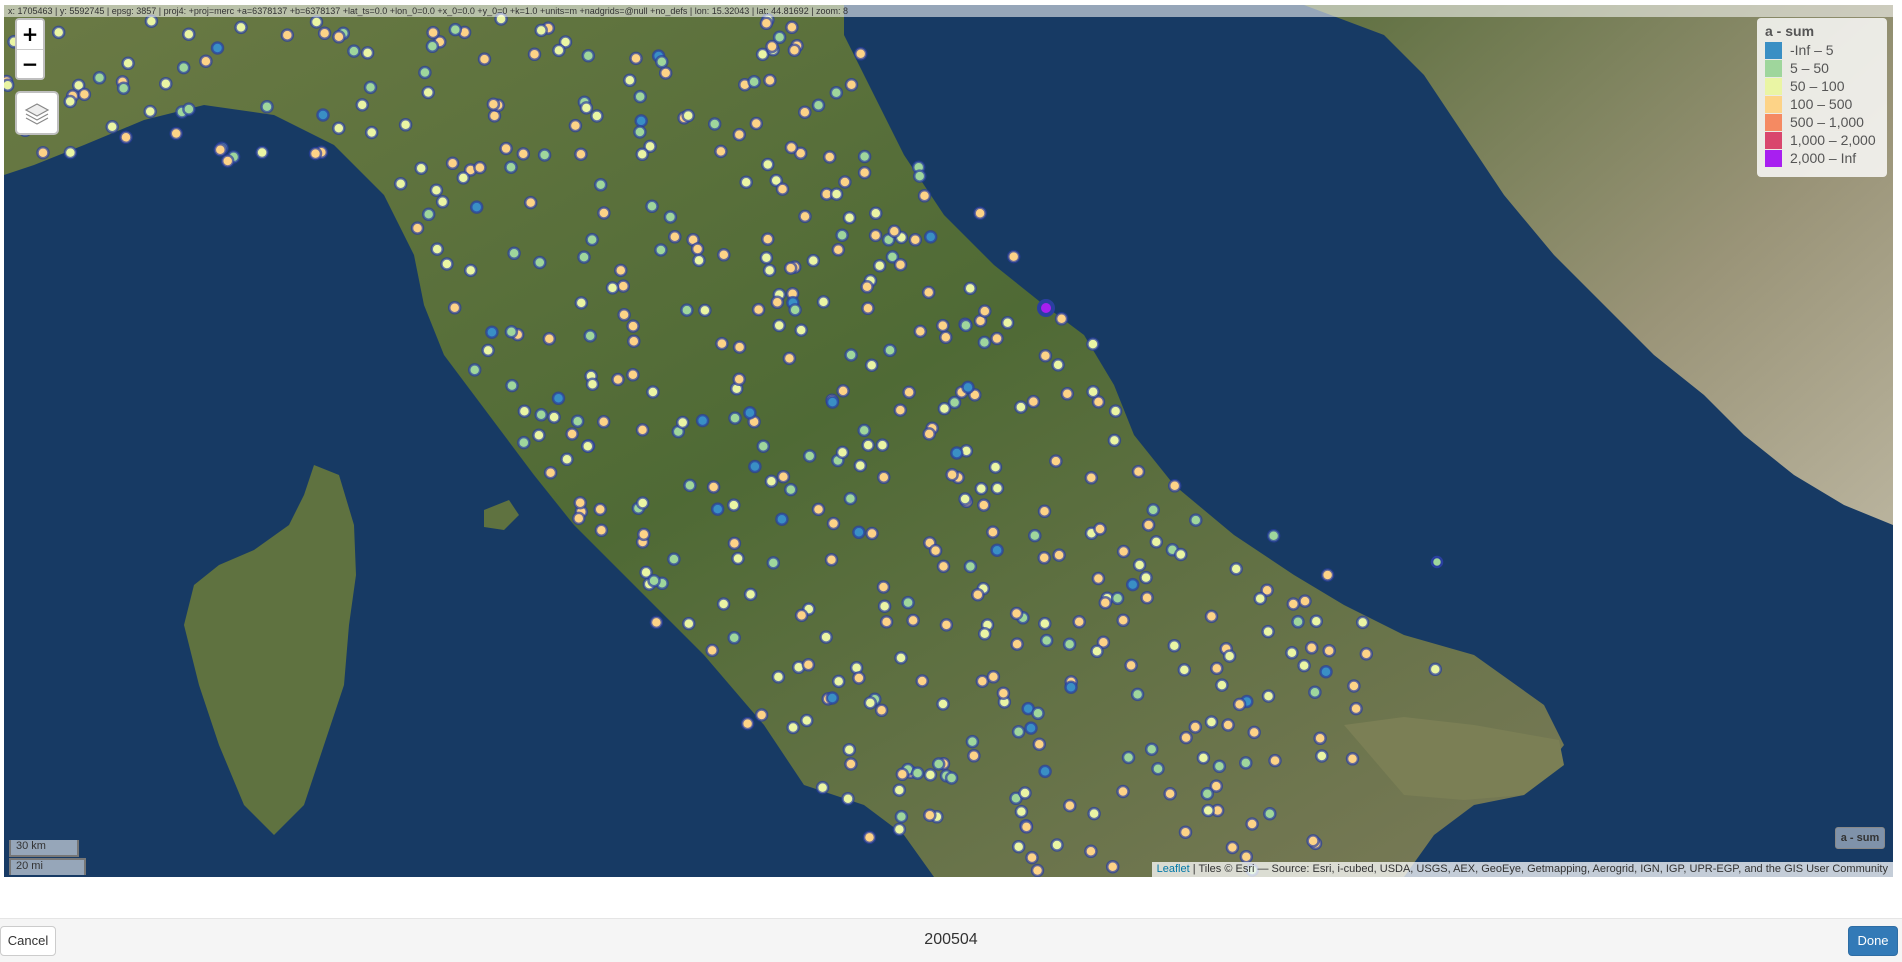 The width and height of the screenshot is (1902, 962). What do you see at coordinates (30, 64) in the screenshot?
I see `zoom-out-button: −` at bounding box center [30, 64].